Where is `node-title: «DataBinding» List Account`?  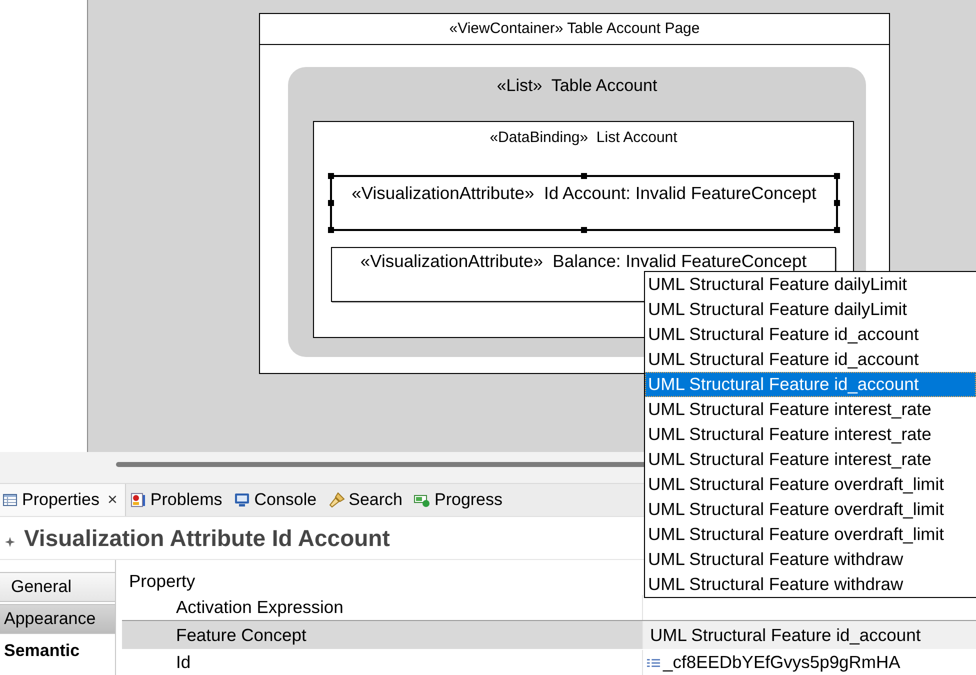
node-title: «DataBinding» List Account is located at coordinates (584, 138).